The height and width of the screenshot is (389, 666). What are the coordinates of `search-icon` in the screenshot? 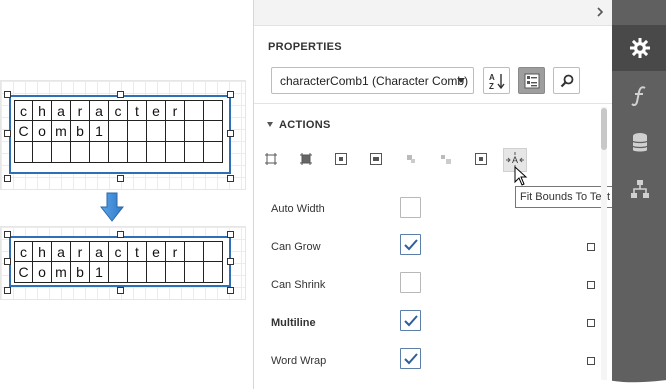 It's located at (566, 80).